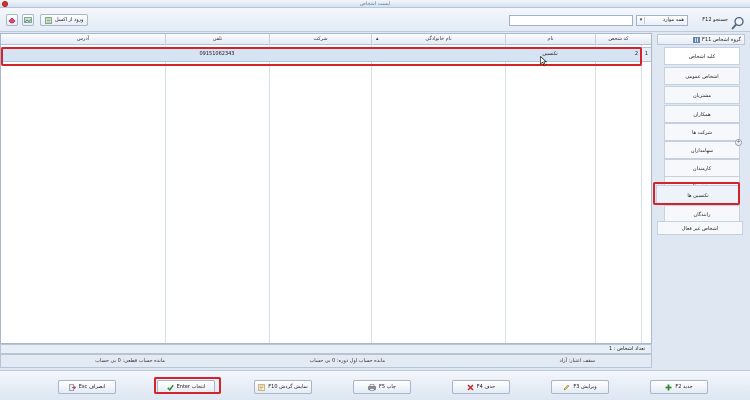 This screenshot has width=750, height=400. Describe the element at coordinates (702, 150) in the screenshot. I see `group-item-shareholders: سهامداران` at that location.